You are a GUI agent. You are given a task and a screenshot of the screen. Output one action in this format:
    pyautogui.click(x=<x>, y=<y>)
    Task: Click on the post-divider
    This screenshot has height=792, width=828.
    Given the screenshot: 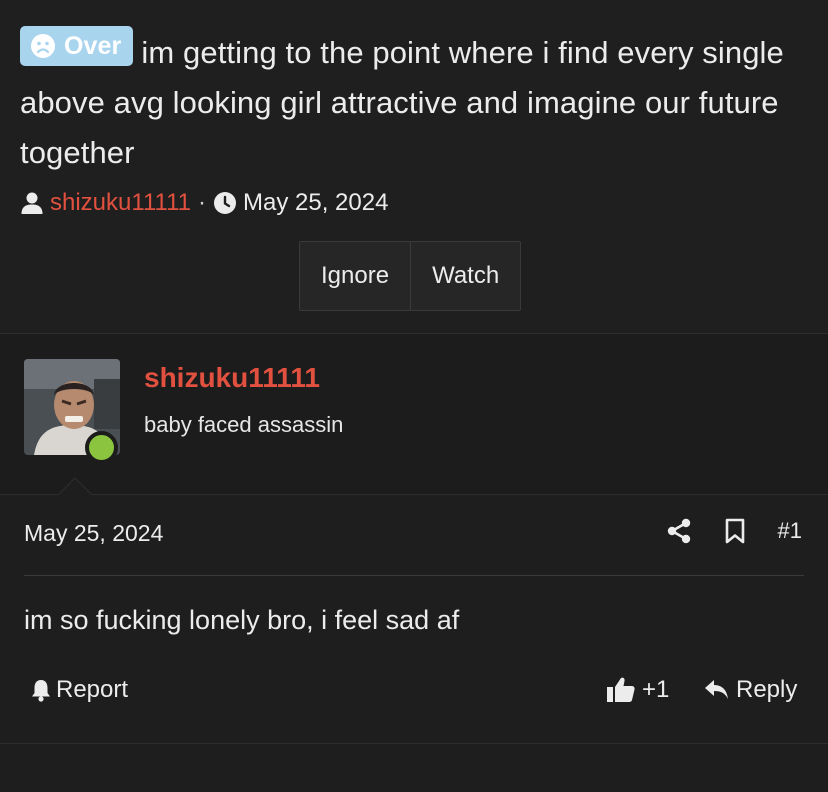 What is the action you would take?
    pyautogui.click(x=414, y=575)
    